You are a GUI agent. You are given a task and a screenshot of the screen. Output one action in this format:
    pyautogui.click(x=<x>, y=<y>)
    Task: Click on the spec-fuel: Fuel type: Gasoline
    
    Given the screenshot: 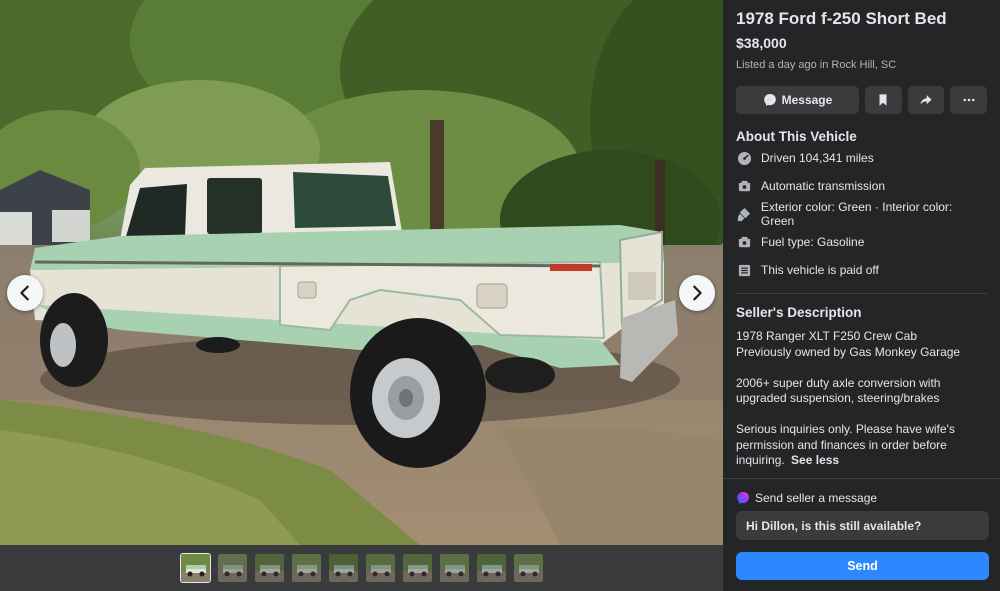 What is the action you would take?
    pyautogui.click(x=861, y=242)
    